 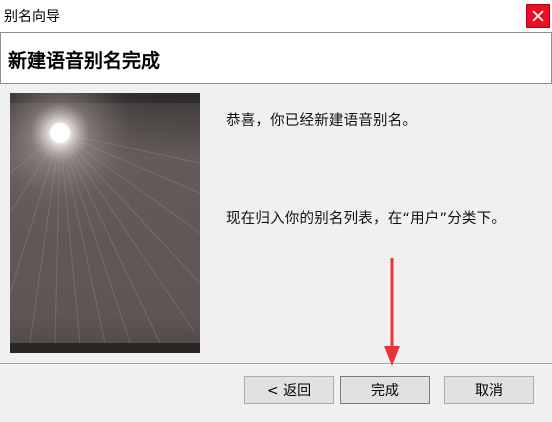 What do you see at coordinates (392, 312) in the screenshot?
I see `annotation-arrow-icon` at bounding box center [392, 312].